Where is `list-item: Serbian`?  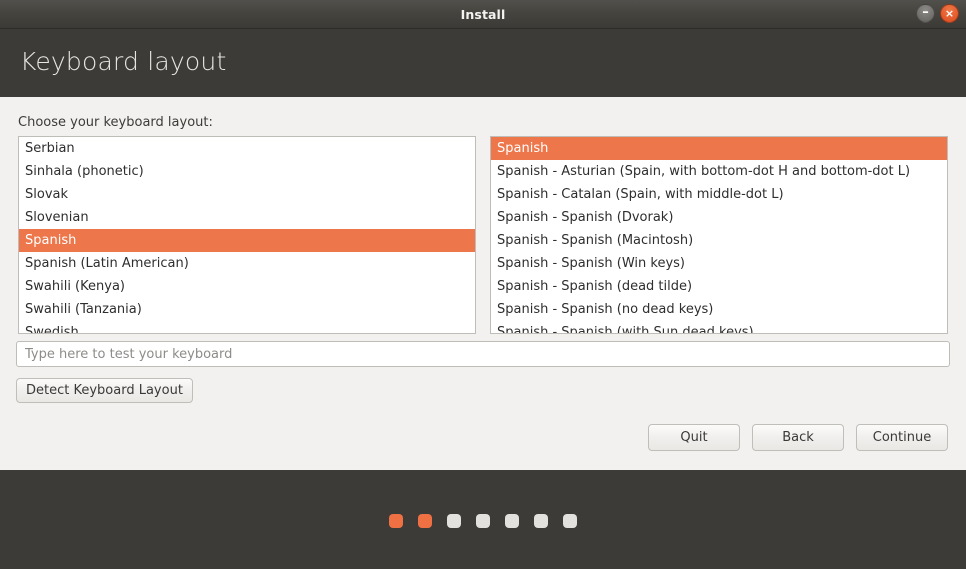 list-item: Serbian is located at coordinates (247, 148).